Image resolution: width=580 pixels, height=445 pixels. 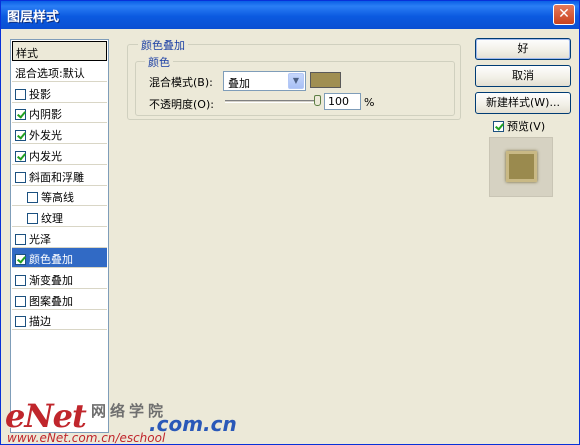 What do you see at coordinates (273, 101) in the screenshot?
I see `opacity-slider-track` at bounding box center [273, 101].